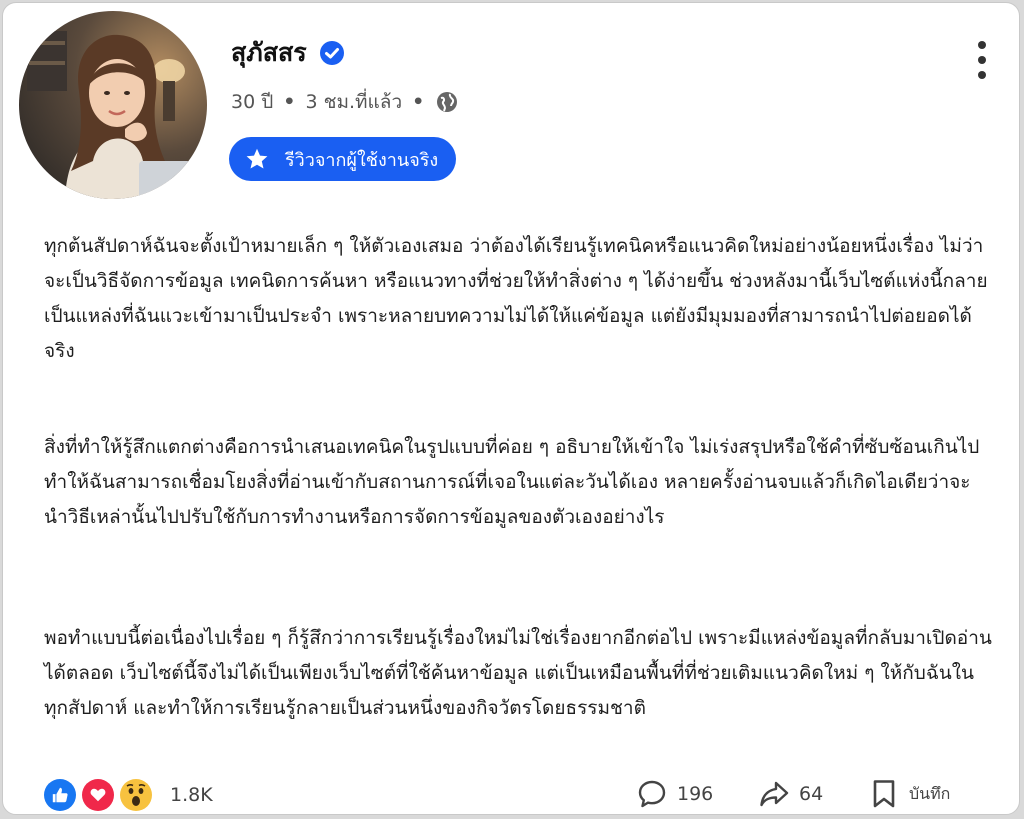 Image resolution: width=1024 pixels, height=819 pixels. What do you see at coordinates (930, 793) in the screenshot?
I see `save-label: บันทึก` at bounding box center [930, 793].